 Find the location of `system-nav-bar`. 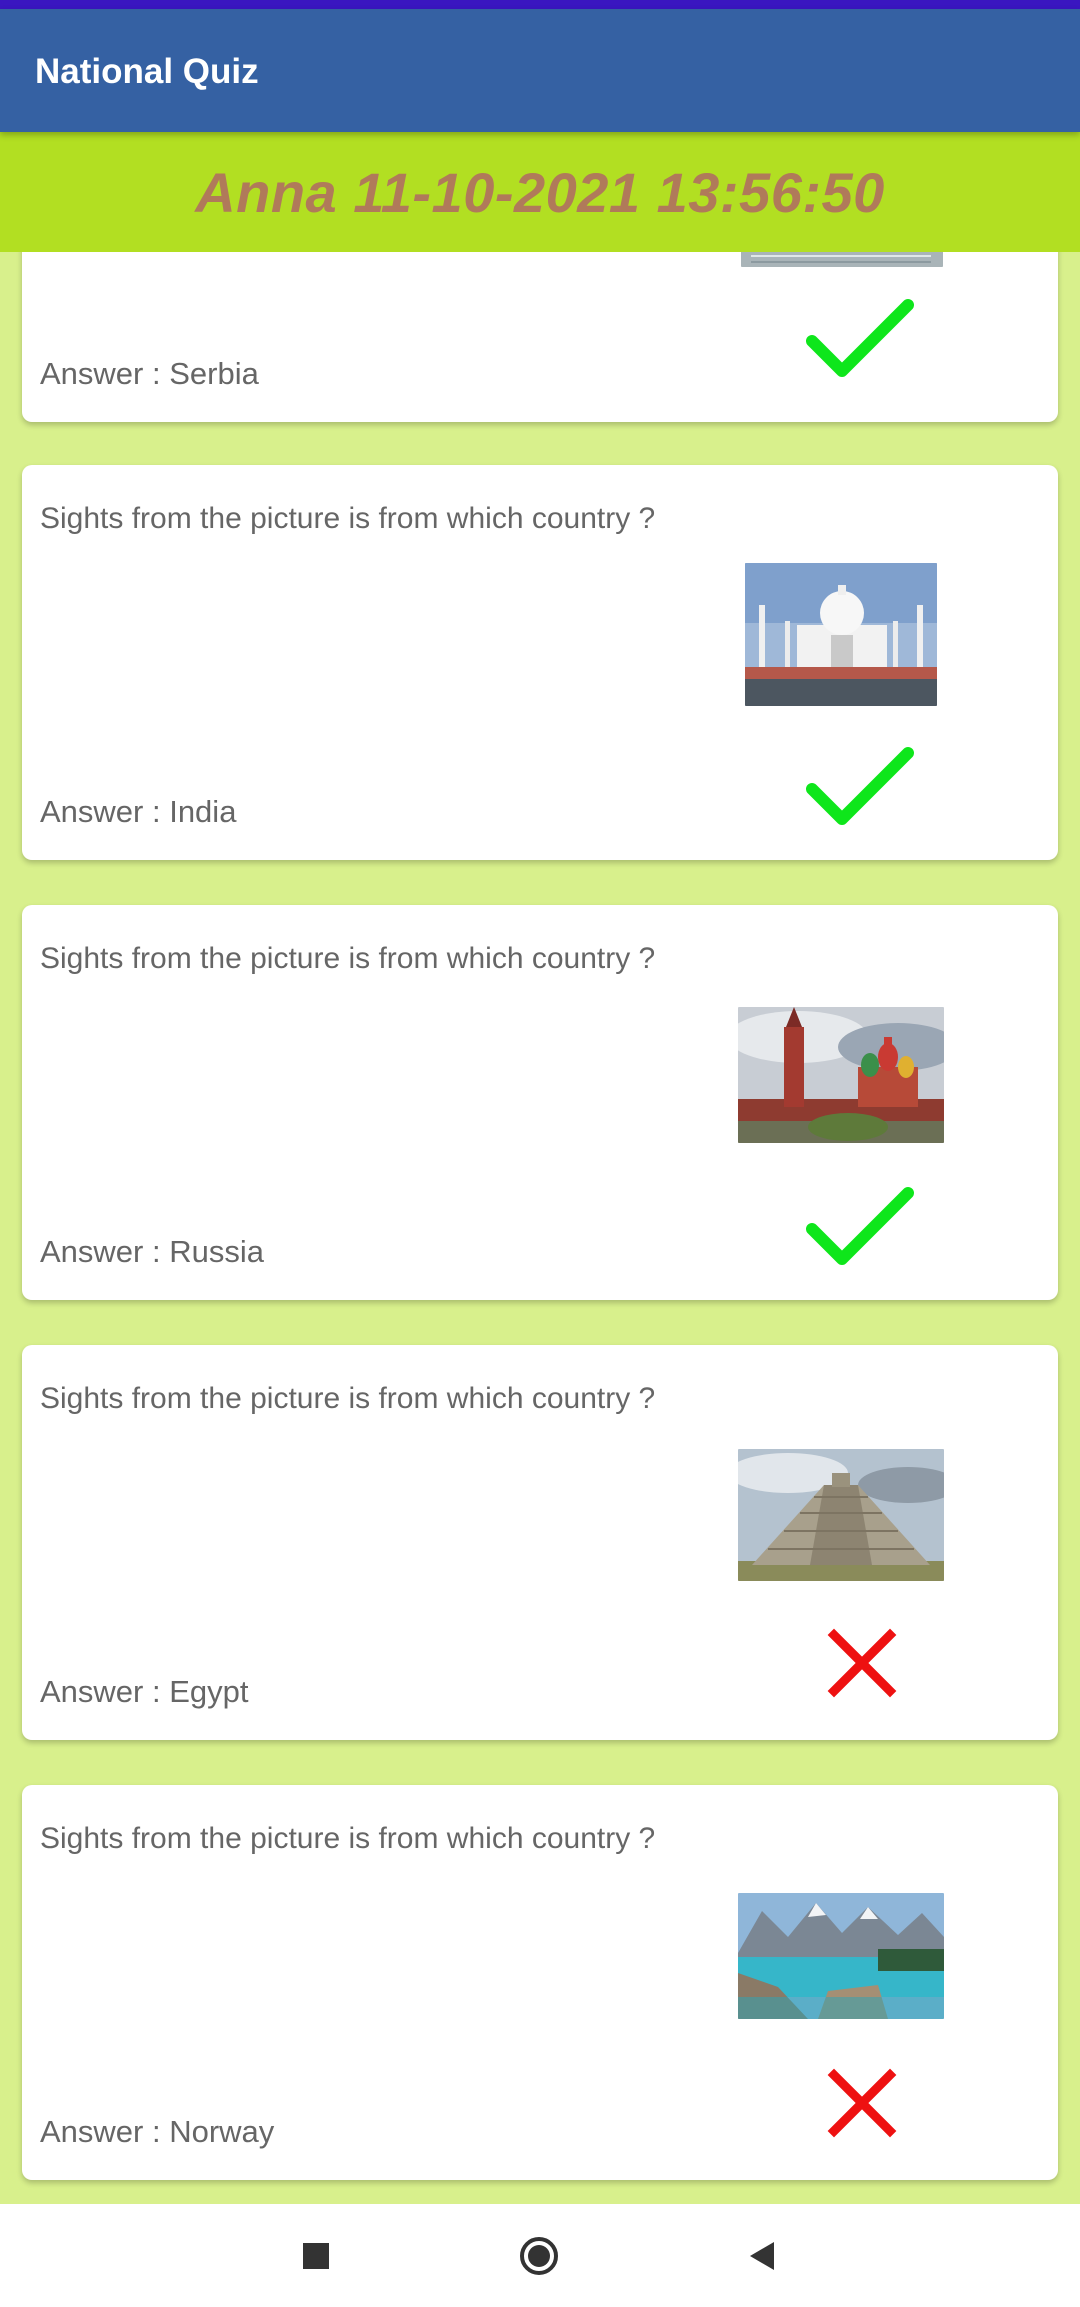

system-nav-bar is located at coordinates (540, 2255).